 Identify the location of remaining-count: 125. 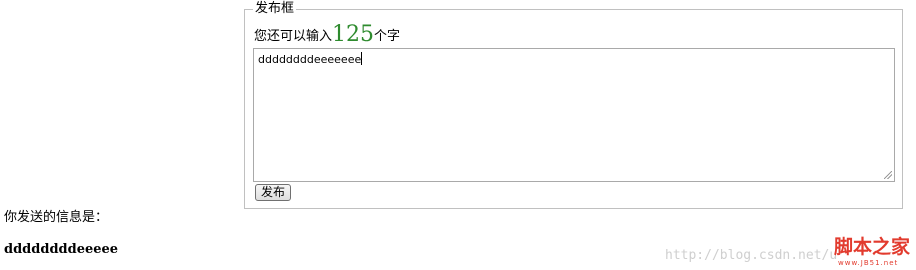
(353, 34).